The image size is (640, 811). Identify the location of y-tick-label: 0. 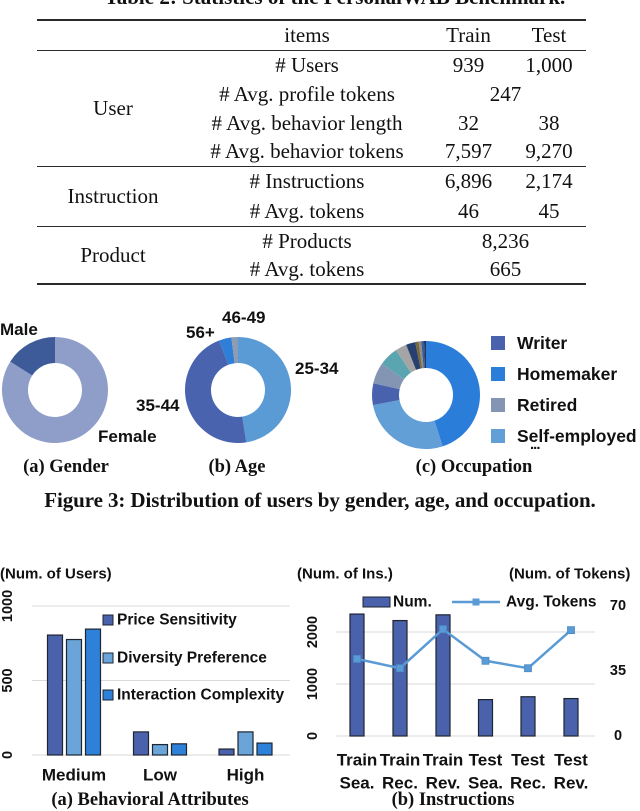
(8, 755).